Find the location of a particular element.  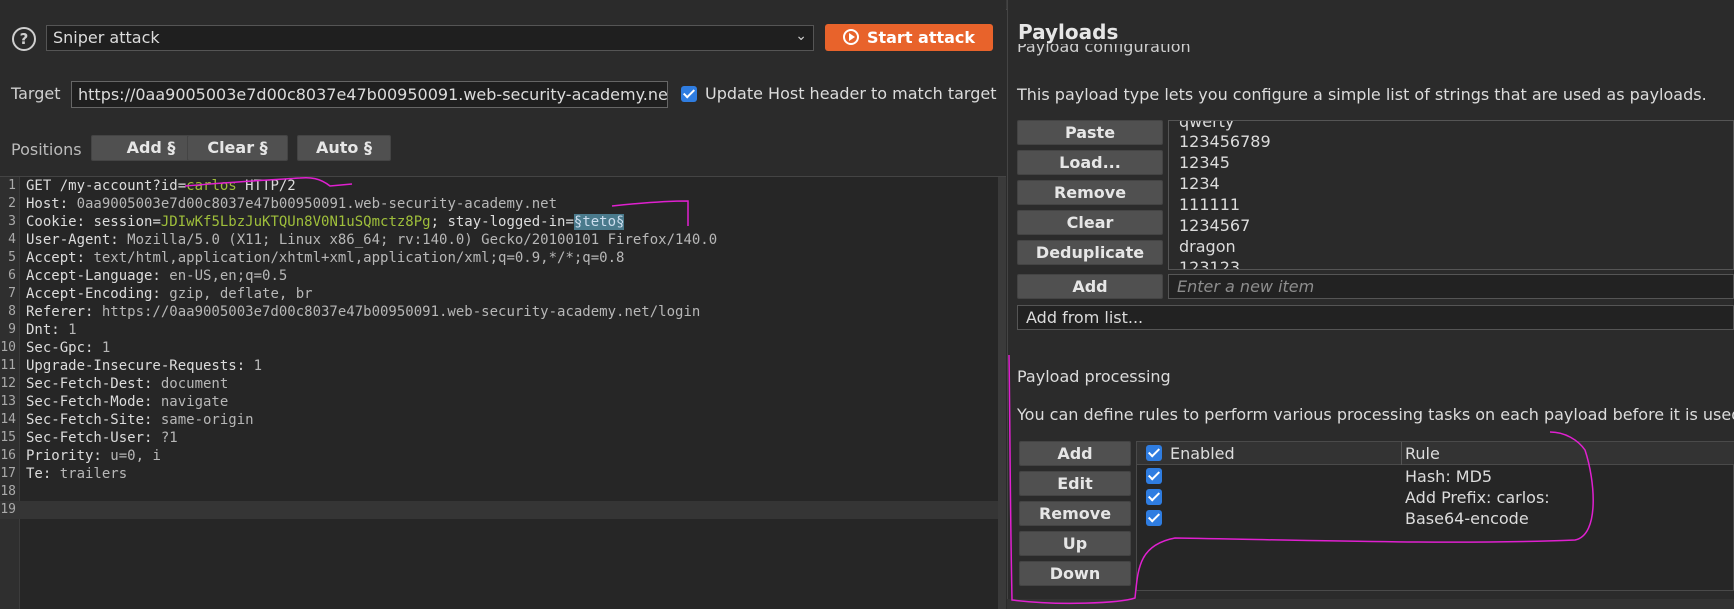

play-icon is located at coordinates (850, 37).